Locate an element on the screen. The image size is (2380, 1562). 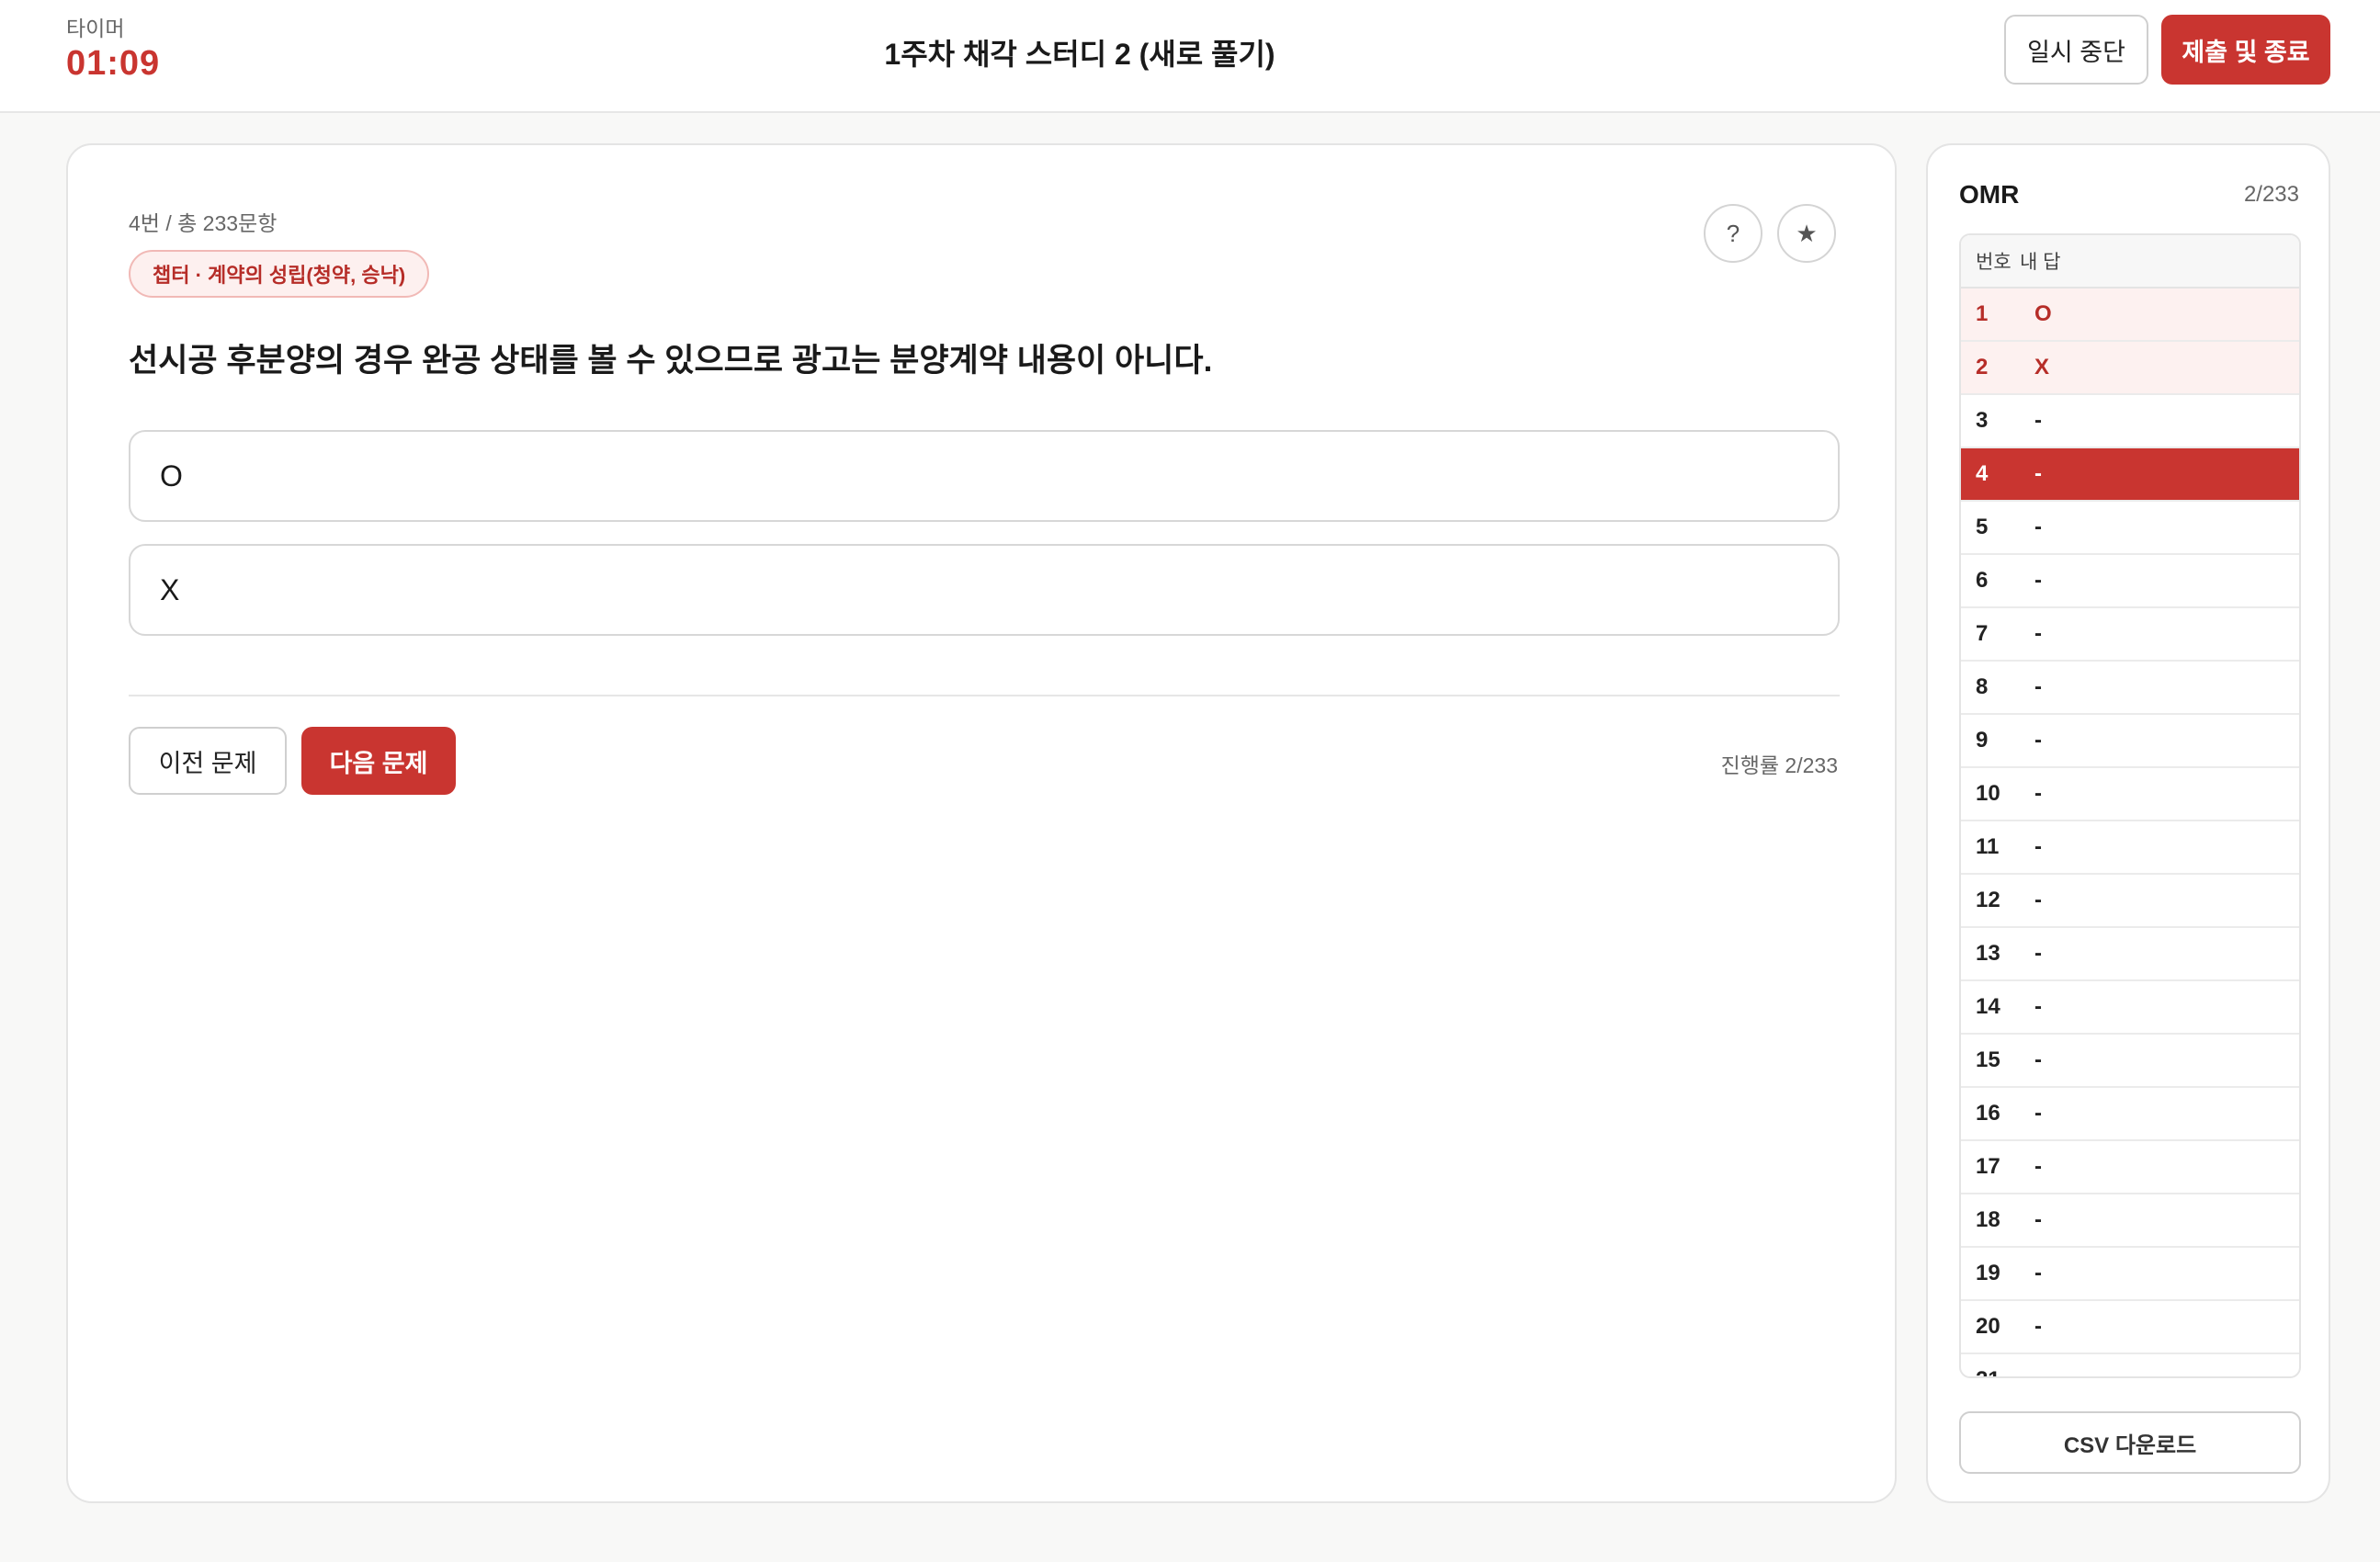
omr-row: 5- is located at coordinates (2130, 528).